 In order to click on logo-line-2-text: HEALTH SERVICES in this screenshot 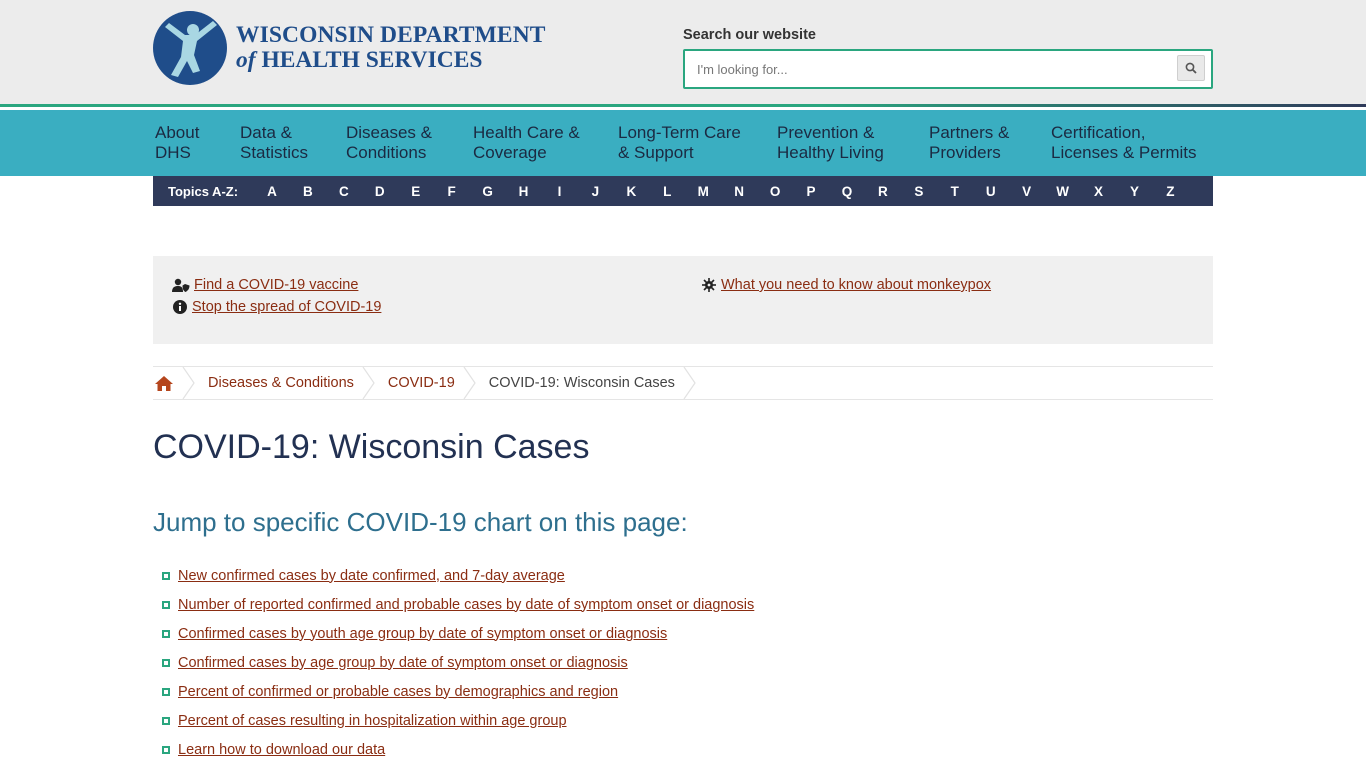, I will do `click(372, 60)`.